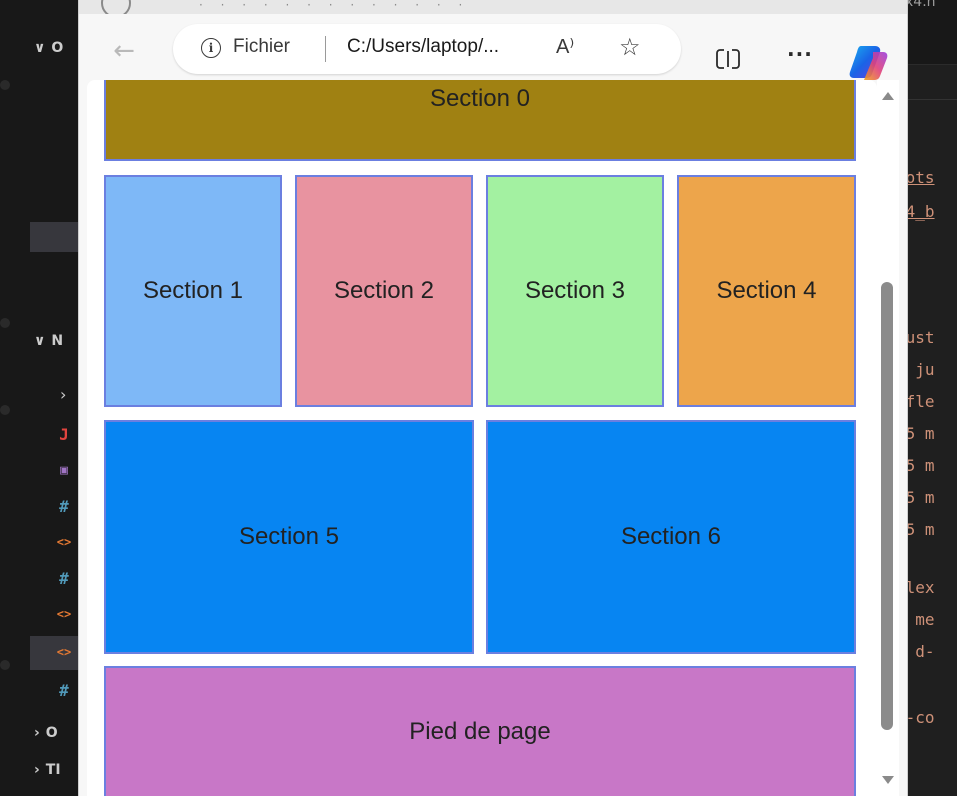 The image size is (957, 796). Describe the element at coordinates (262, 46) in the screenshot. I see `address-scheme-label: Fichier` at that location.